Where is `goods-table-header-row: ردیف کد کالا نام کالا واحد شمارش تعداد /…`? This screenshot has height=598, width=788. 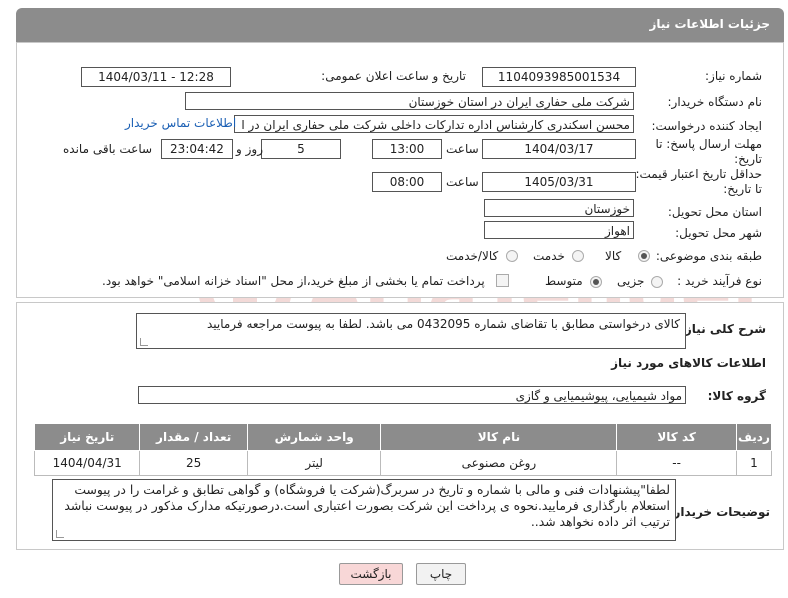
goods-table-header-row: ردیف کد کالا نام کالا واحد شمارش تعداد /… is located at coordinates (403, 437).